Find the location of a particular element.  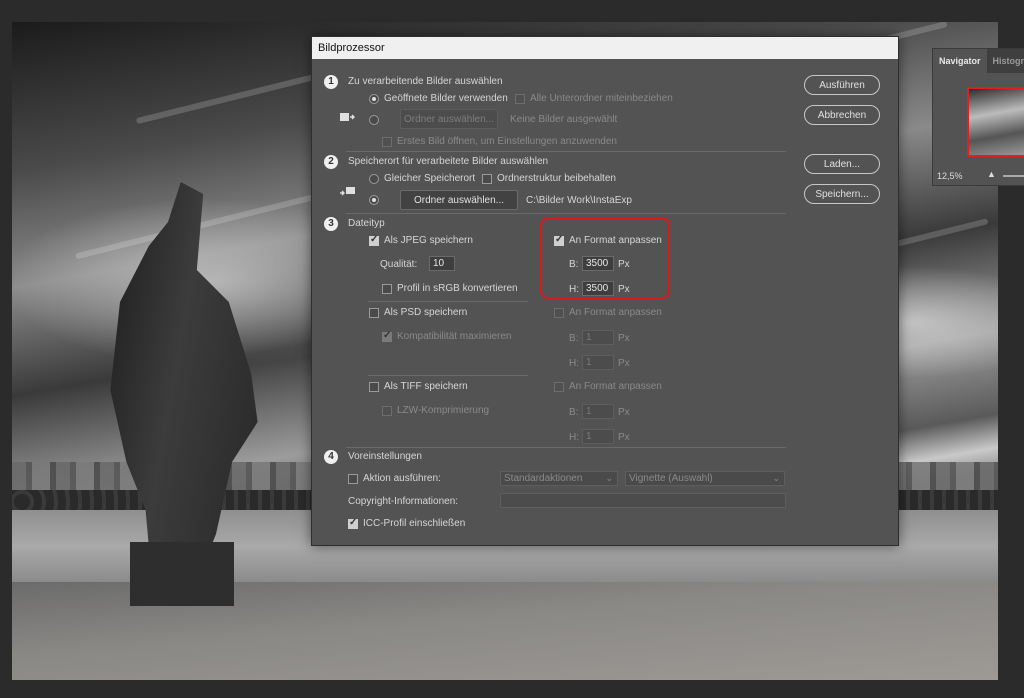

tiff-fit-label: An Format anpassen is located at coordinates (615, 386).